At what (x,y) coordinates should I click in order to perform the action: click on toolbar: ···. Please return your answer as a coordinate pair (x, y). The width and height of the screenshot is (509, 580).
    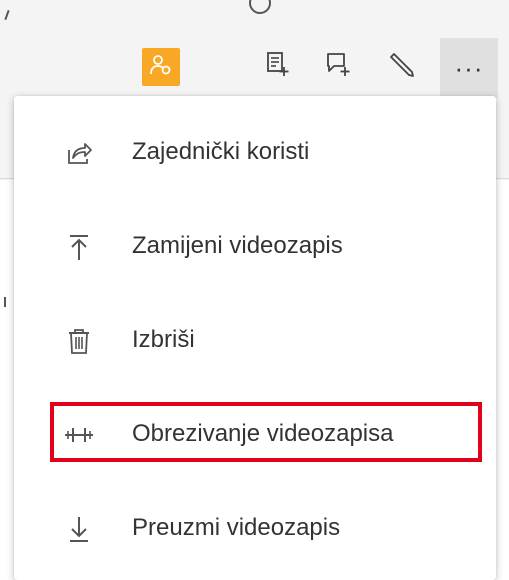
    Looking at the image, I should click on (254, 68).